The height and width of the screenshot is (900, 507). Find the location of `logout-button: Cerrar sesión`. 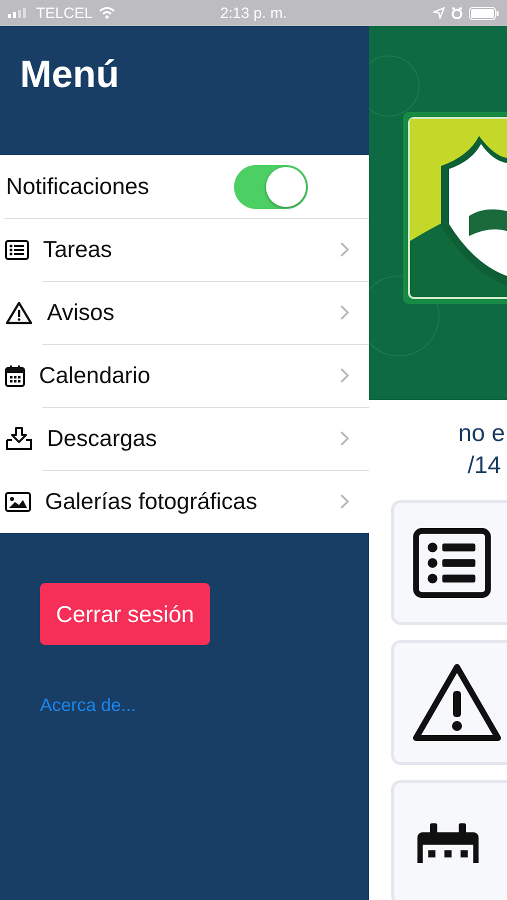

logout-button: Cerrar sesión is located at coordinates (125, 614).